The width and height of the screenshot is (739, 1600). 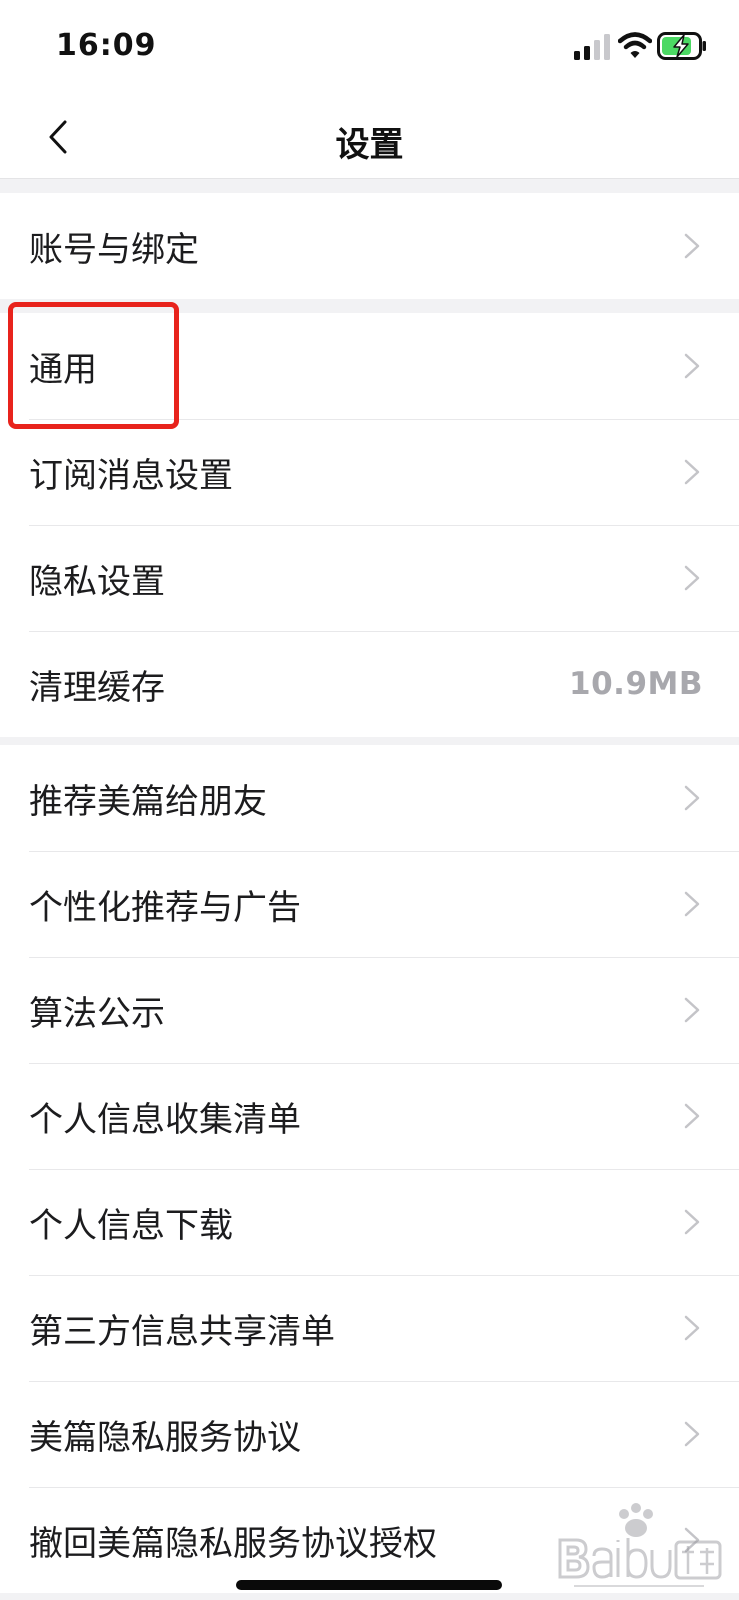 I want to click on setting-row-general: 通用, so click(x=369, y=366).